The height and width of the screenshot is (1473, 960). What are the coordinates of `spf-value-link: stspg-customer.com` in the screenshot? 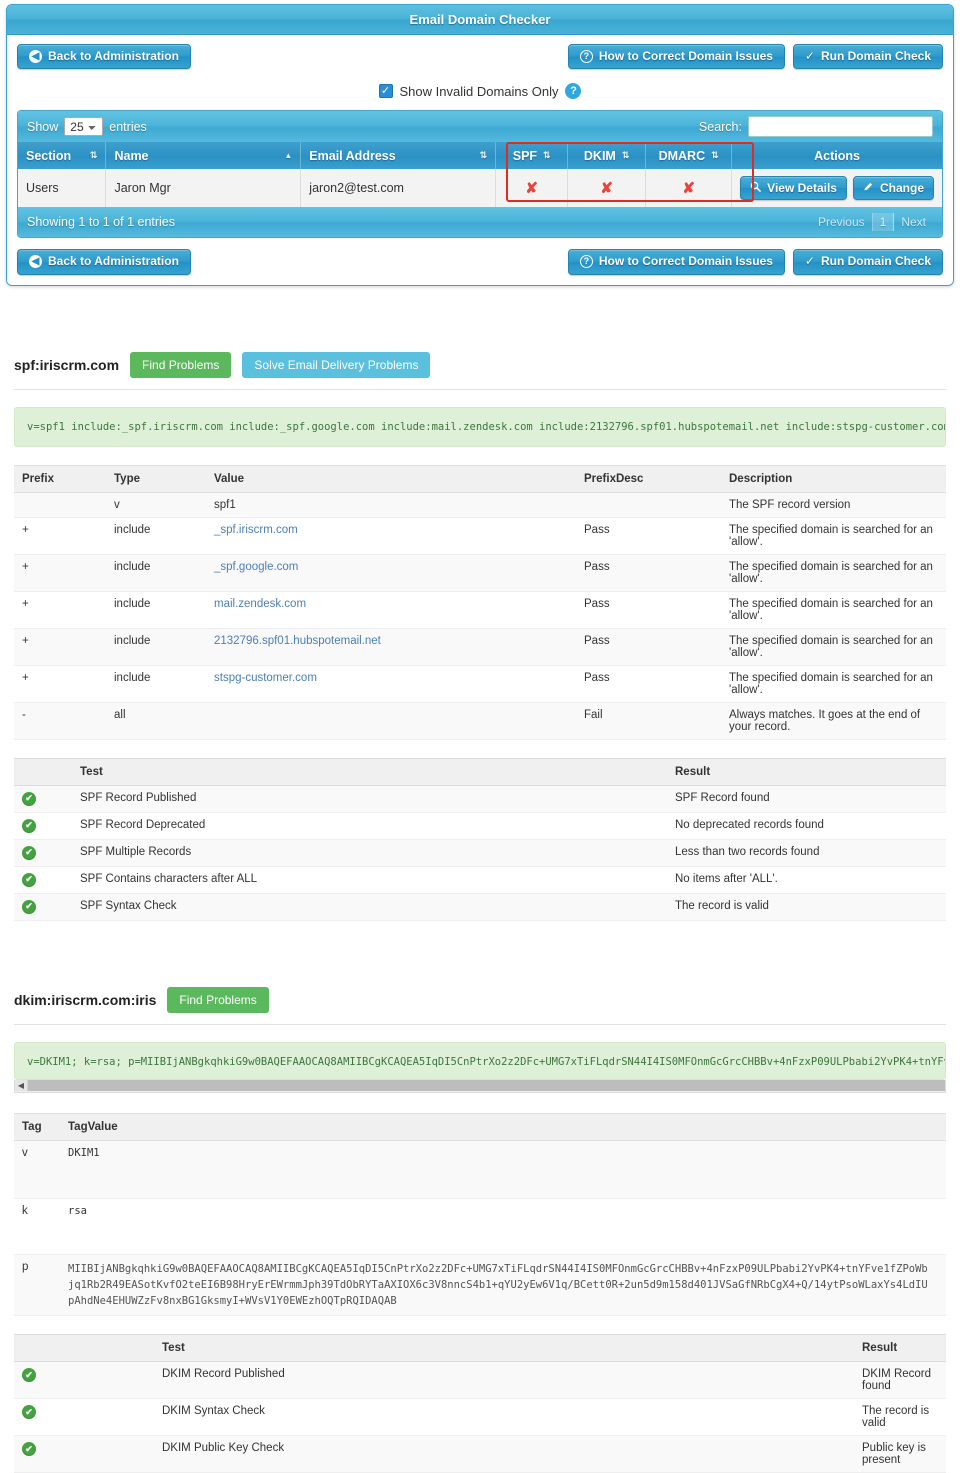 It's located at (265, 678).